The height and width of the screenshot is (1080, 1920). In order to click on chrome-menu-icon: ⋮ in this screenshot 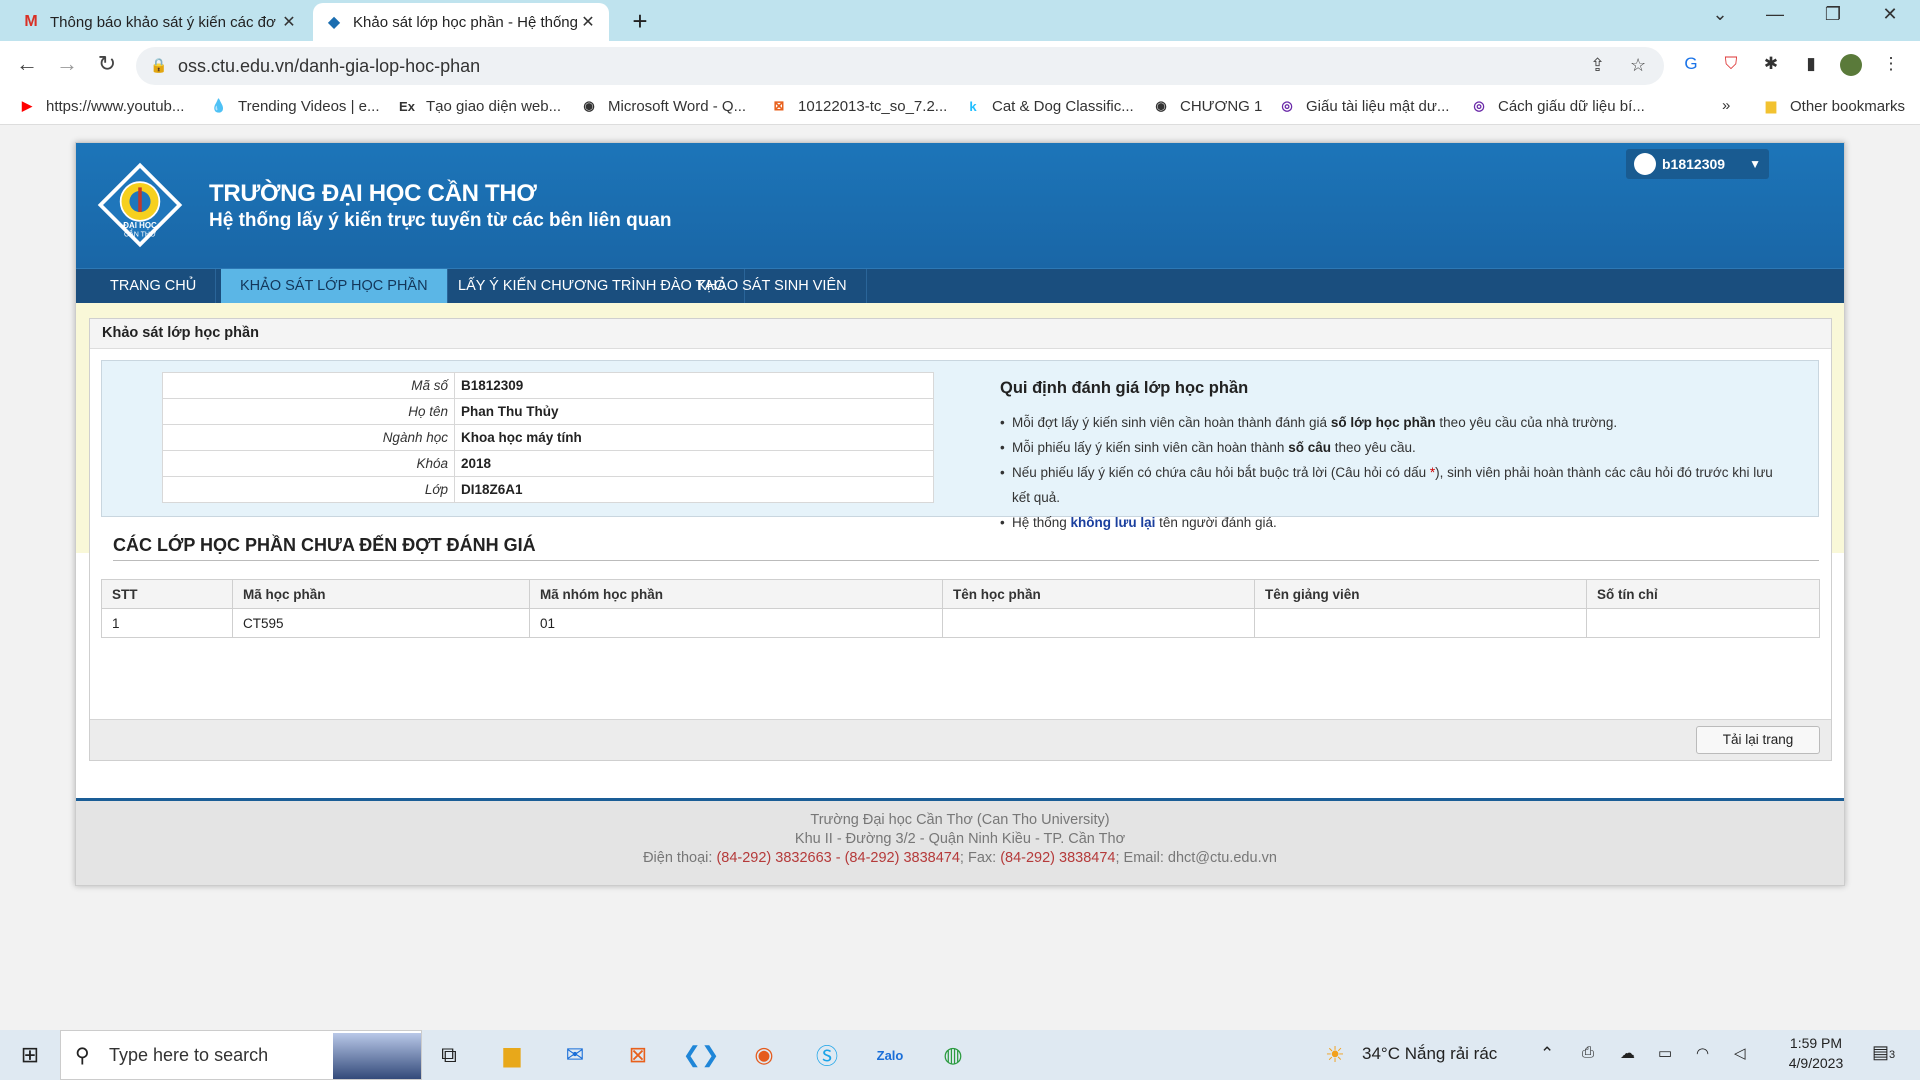, I will do `click(1891, 65)`.